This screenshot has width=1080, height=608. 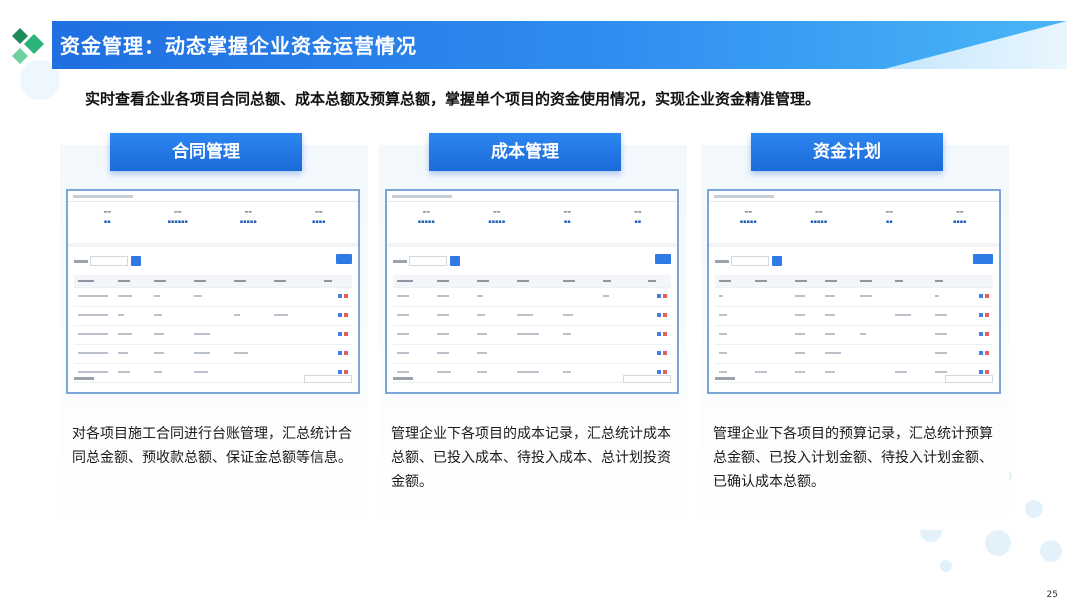 I want to click on column-header: 合同管理, so click(x=206, y=152).